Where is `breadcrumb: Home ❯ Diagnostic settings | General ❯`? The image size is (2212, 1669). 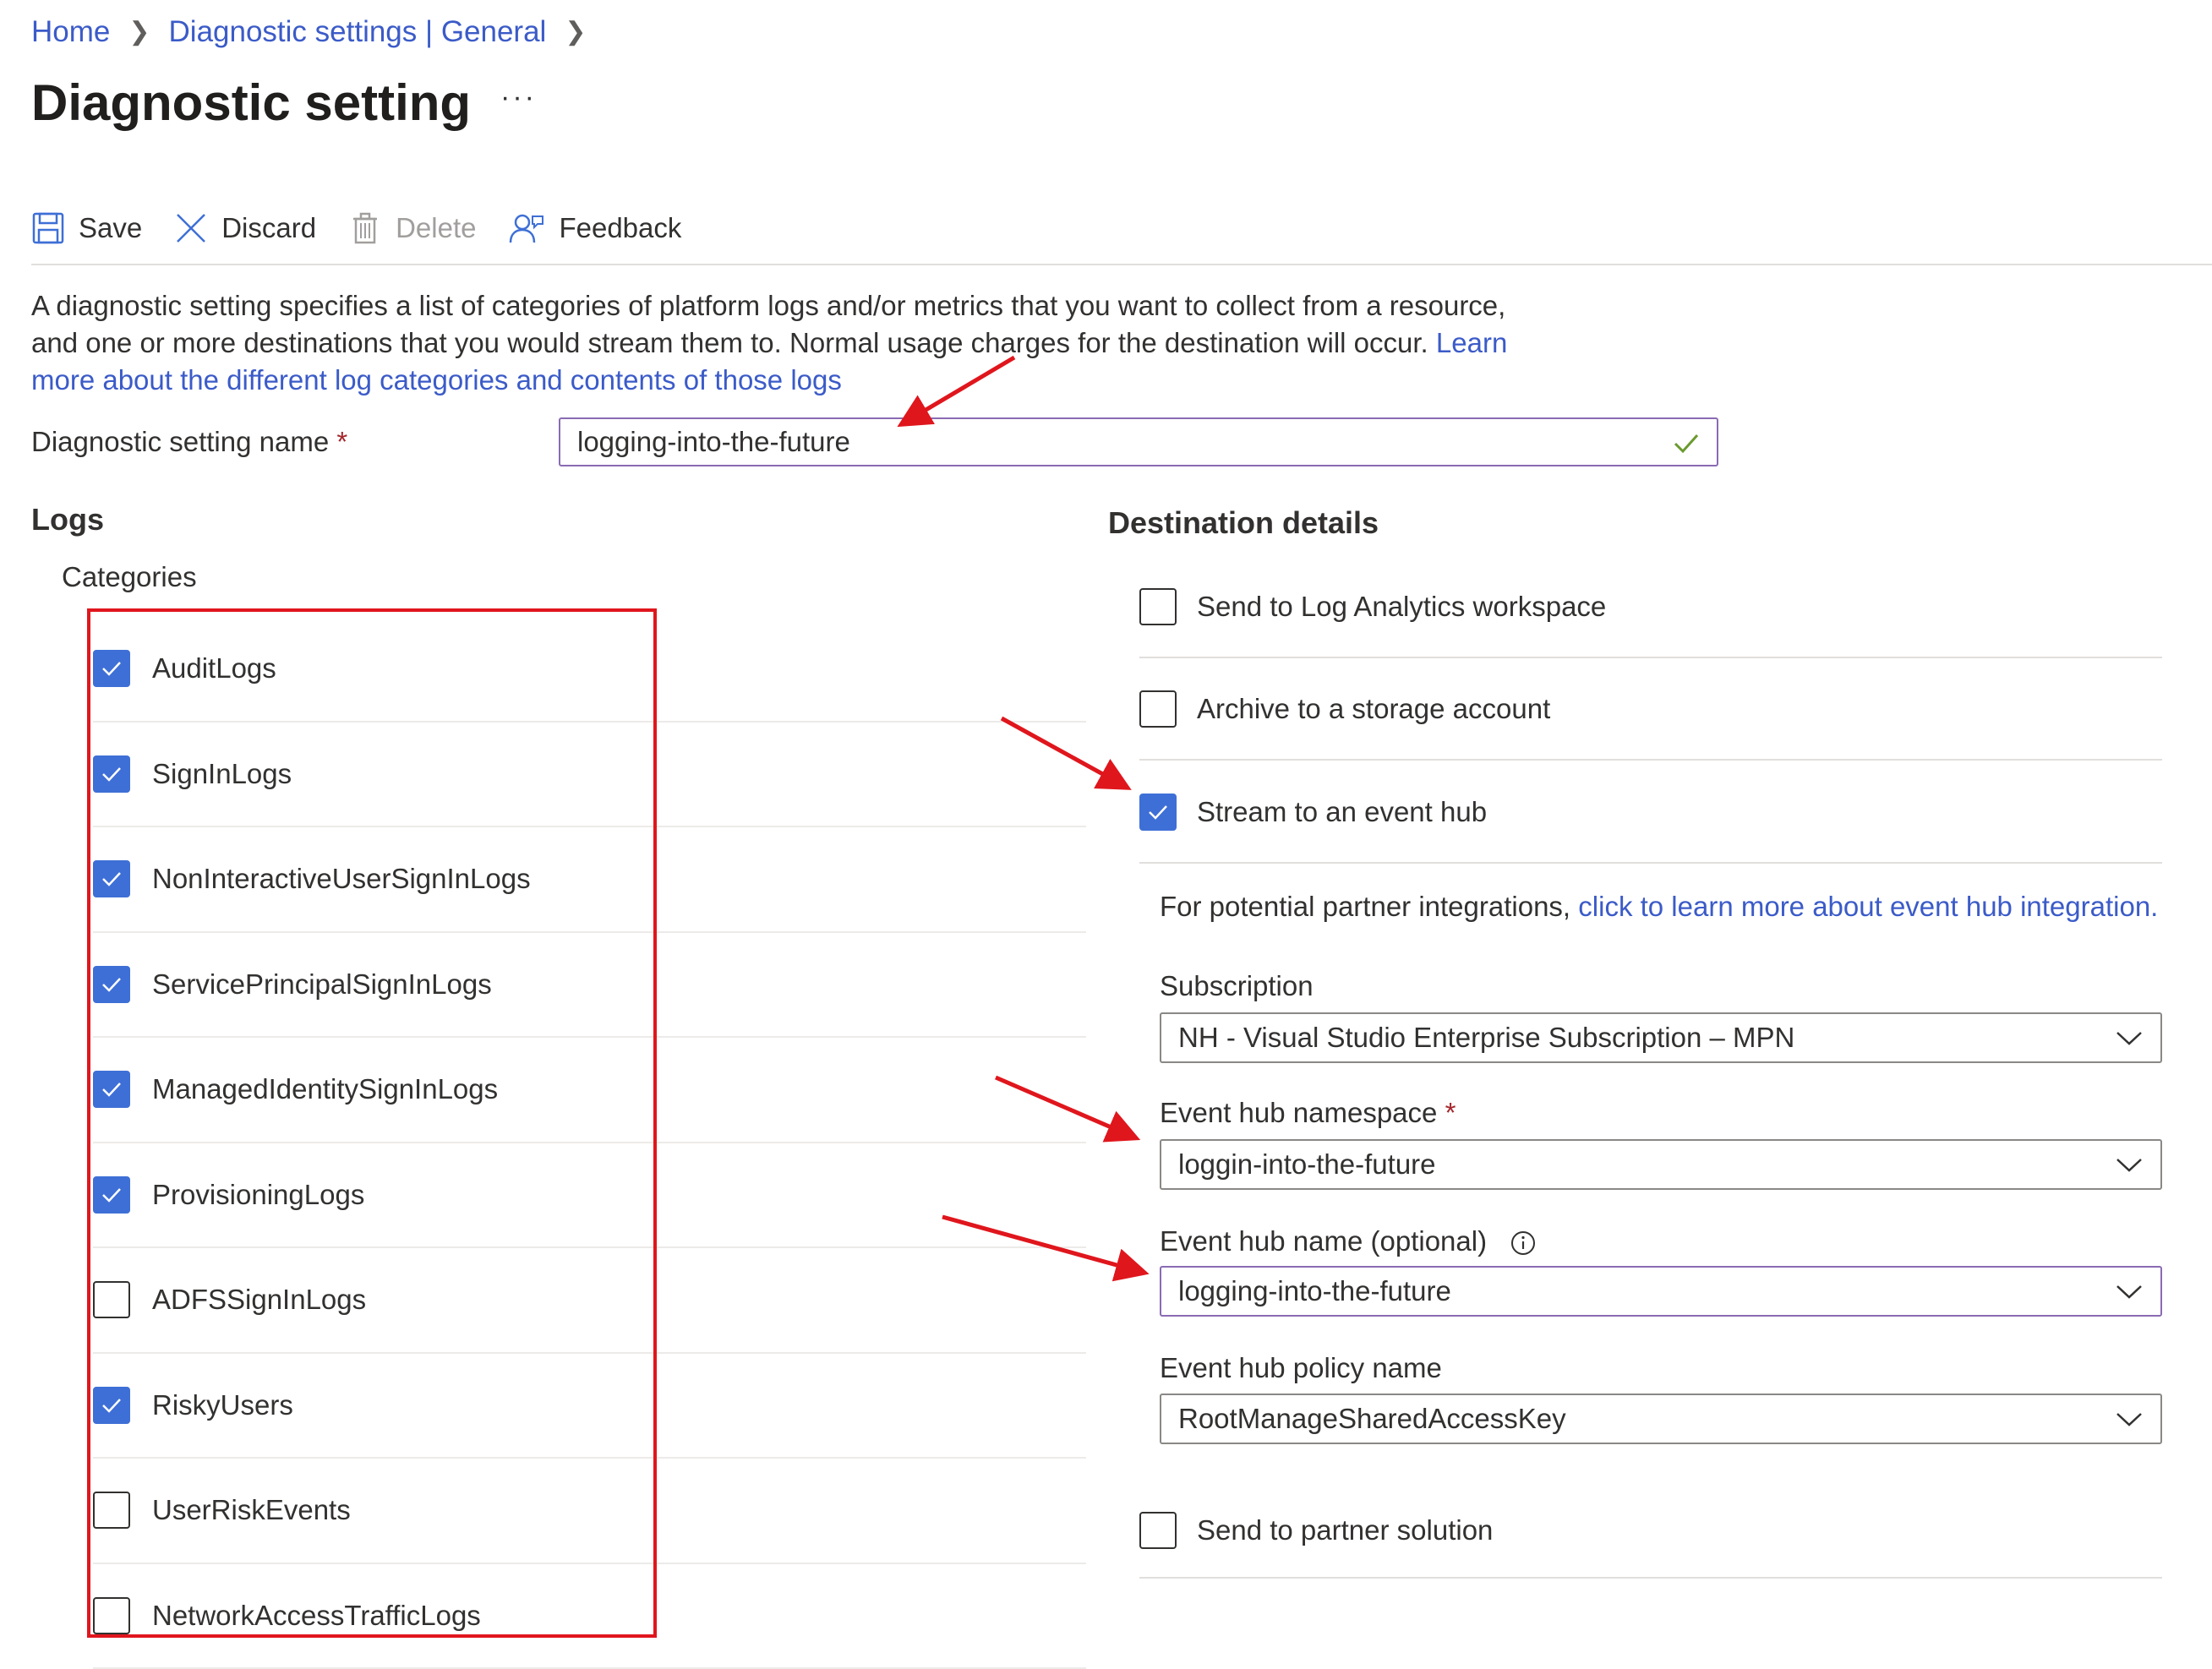 breadcrumb: Home ❯ Diagnostic settings | General ❯ is located at coordinates (317, 32).